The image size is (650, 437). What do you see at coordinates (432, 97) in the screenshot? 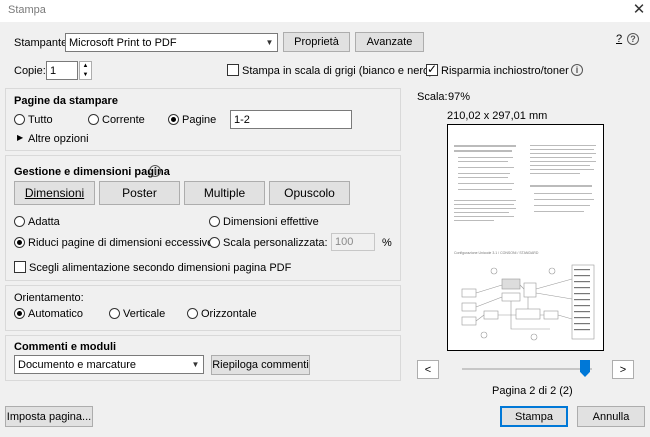
I see `scale-label: Scala:` at bounding box center [432, 97].